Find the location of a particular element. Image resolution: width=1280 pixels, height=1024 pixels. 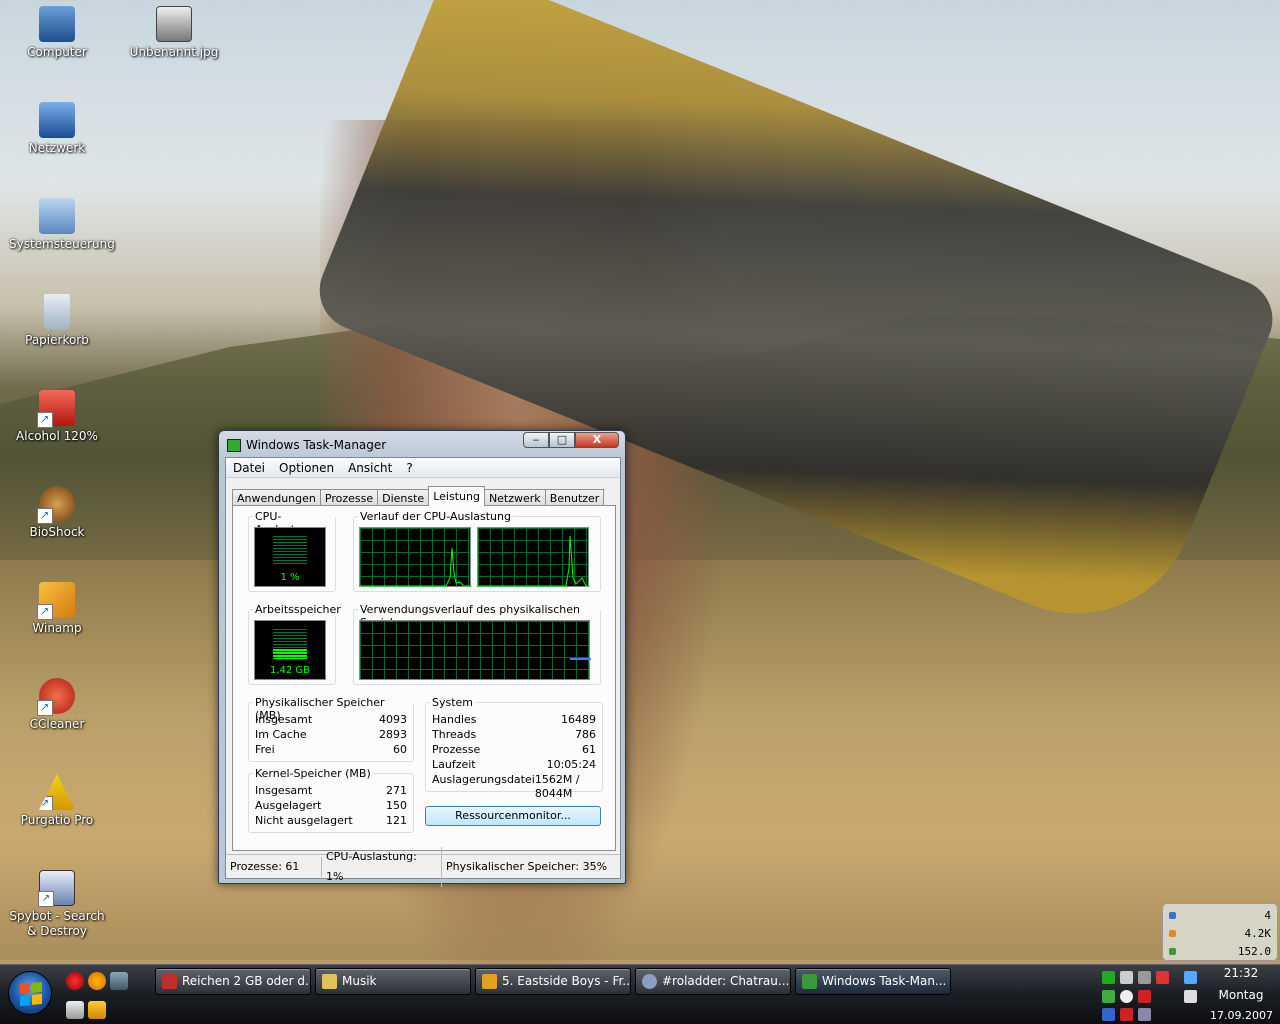

stat-row: Nicht ausgelagert 121 is located at coordinates (331, 821).